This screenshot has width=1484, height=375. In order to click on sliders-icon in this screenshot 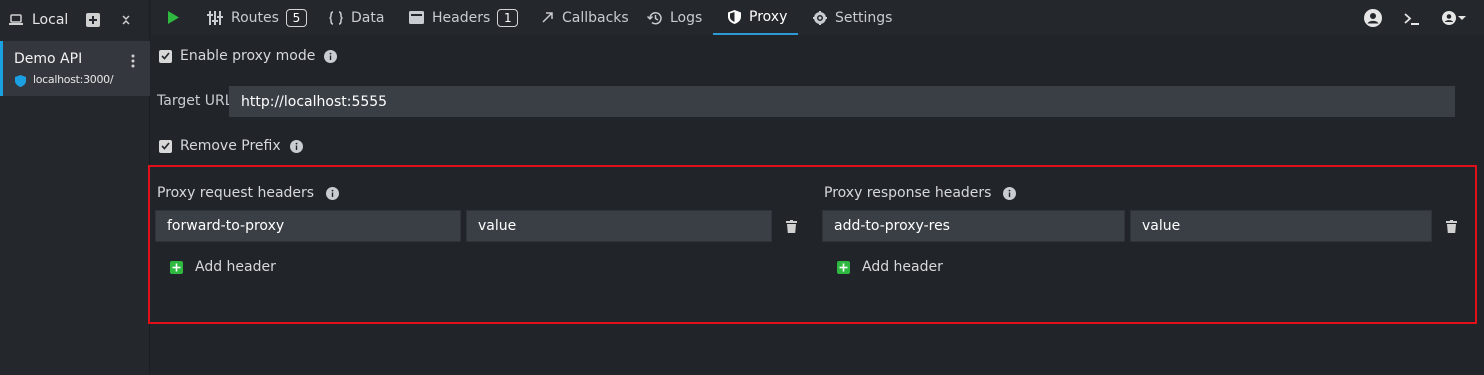, I will do `click(215, 17)`.